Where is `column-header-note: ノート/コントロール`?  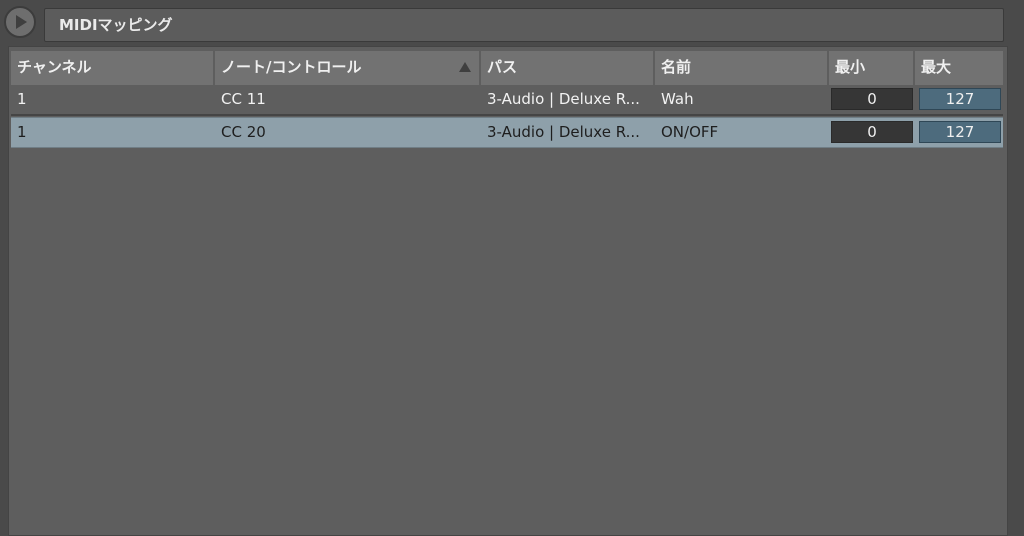
column-header-note: ノート/コントロール is located at coordinates (348, 68).